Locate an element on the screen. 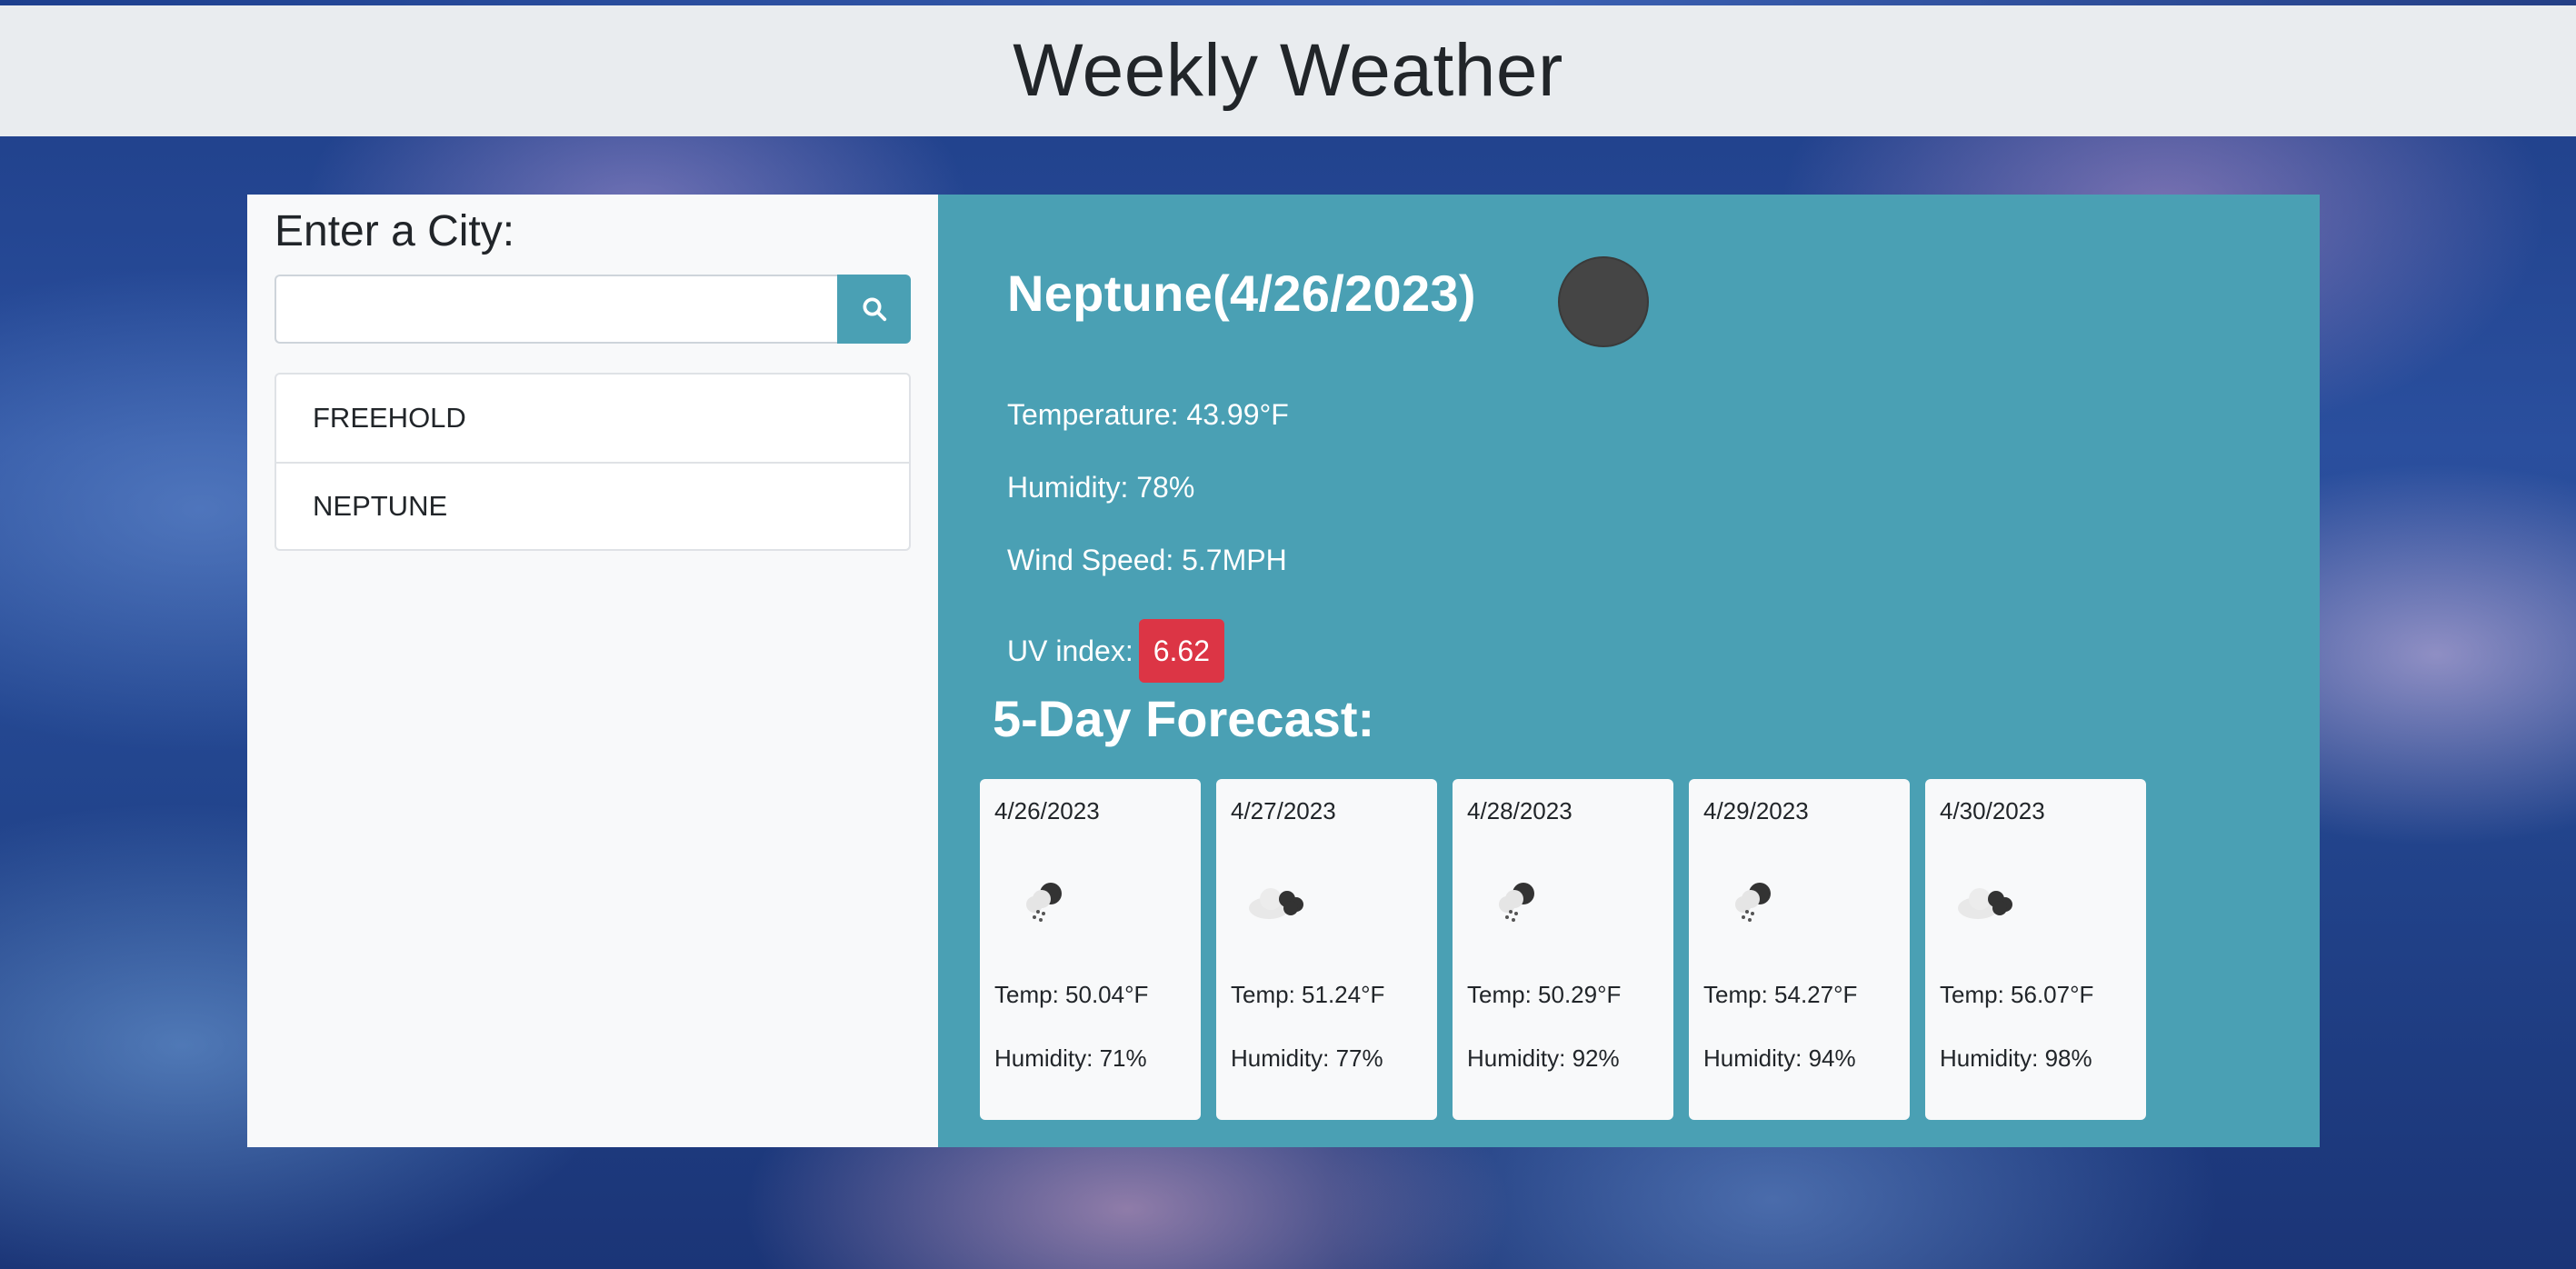 This screenshot has height=1269, width=2576. temperature-text: Temperature: 43.99°F is located at coordinates (1148, 414).